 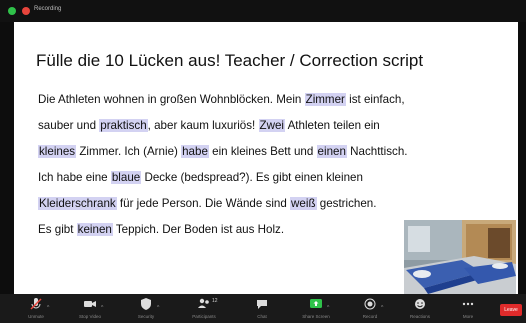 I want to click on dorm-room-photo, so click(x=460, y=257).